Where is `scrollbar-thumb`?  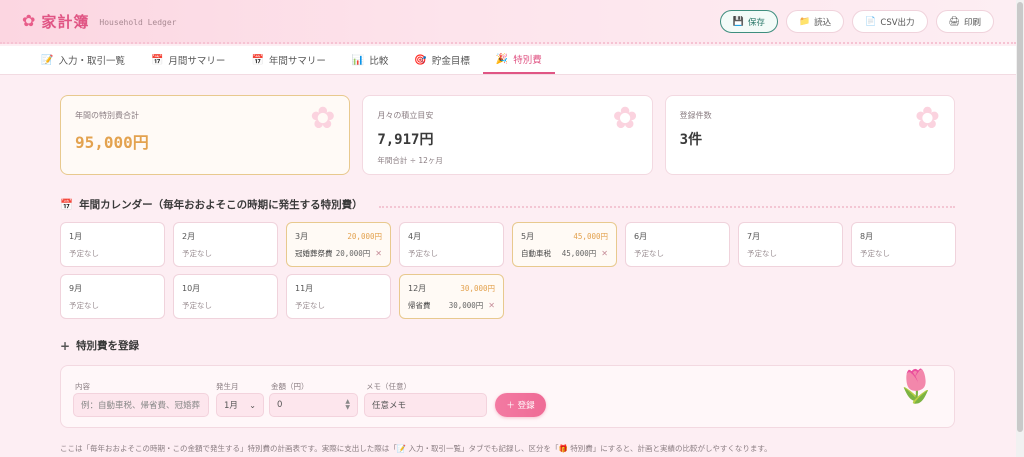 scrollbar-thumb is located at coordinates (1020, 217).